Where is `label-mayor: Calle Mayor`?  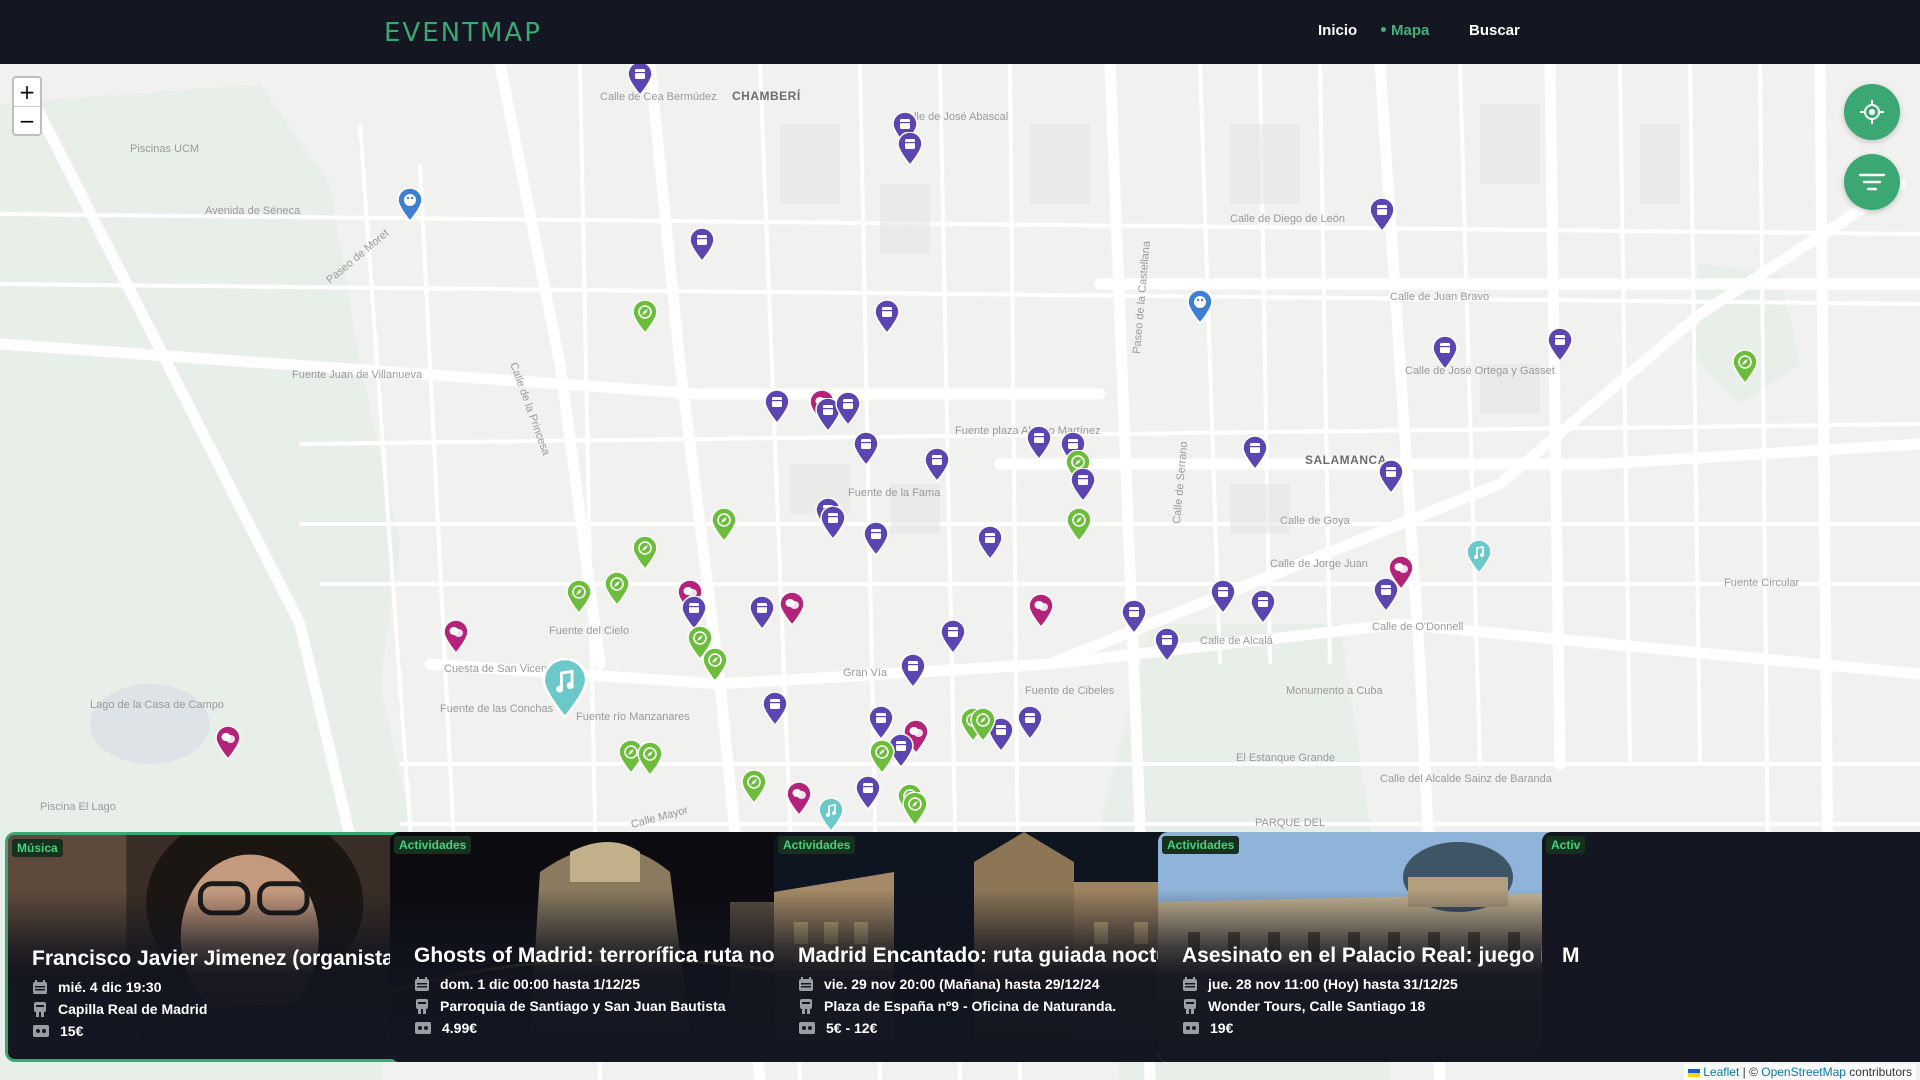 label-mayor: Calle Mayor is located at coordinates (660, 817).